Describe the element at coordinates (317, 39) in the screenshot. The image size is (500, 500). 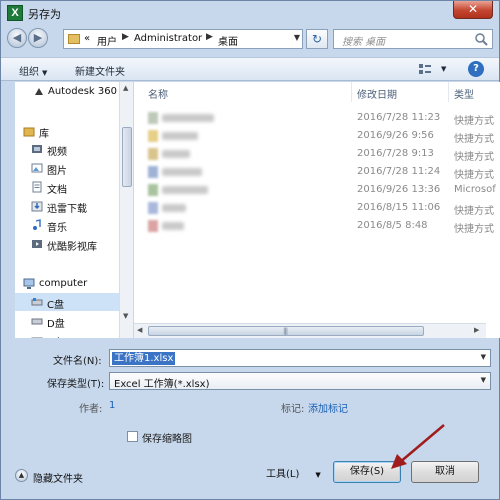
I see `refresh-button: ↻` at that location.